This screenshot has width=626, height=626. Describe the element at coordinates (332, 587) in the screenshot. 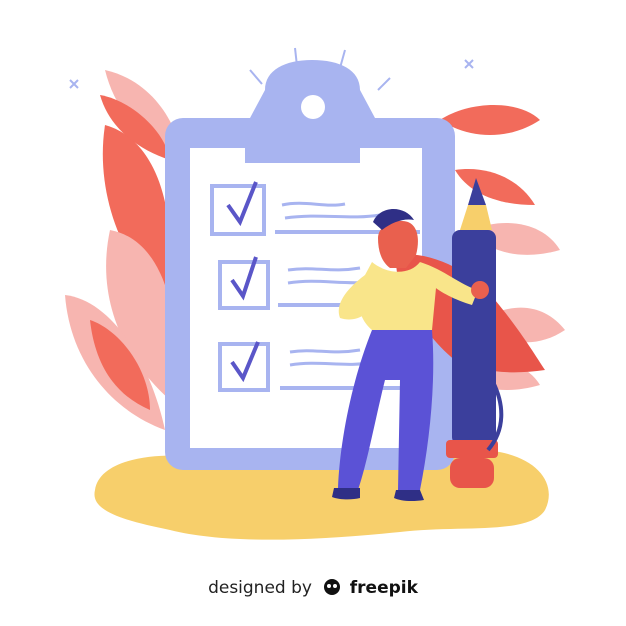

I see `freepik-logo-icon` at that location.